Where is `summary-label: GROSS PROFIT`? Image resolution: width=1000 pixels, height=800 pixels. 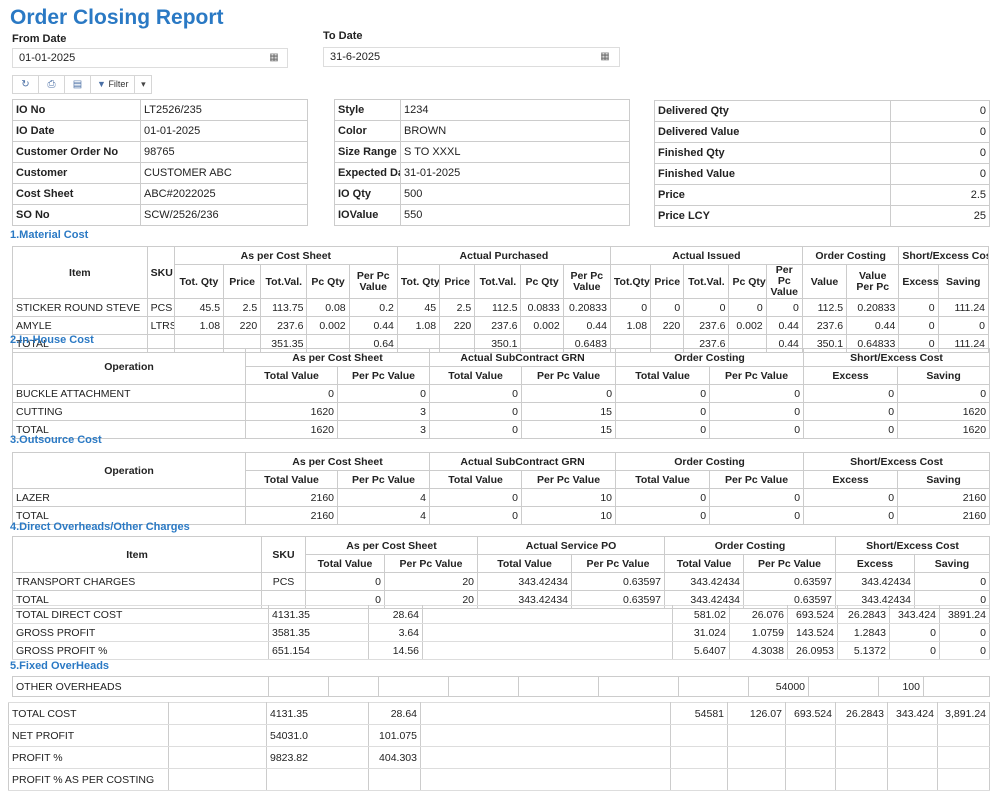 summary-label: GROSS PROFIT is located at coordinates (140, 632).